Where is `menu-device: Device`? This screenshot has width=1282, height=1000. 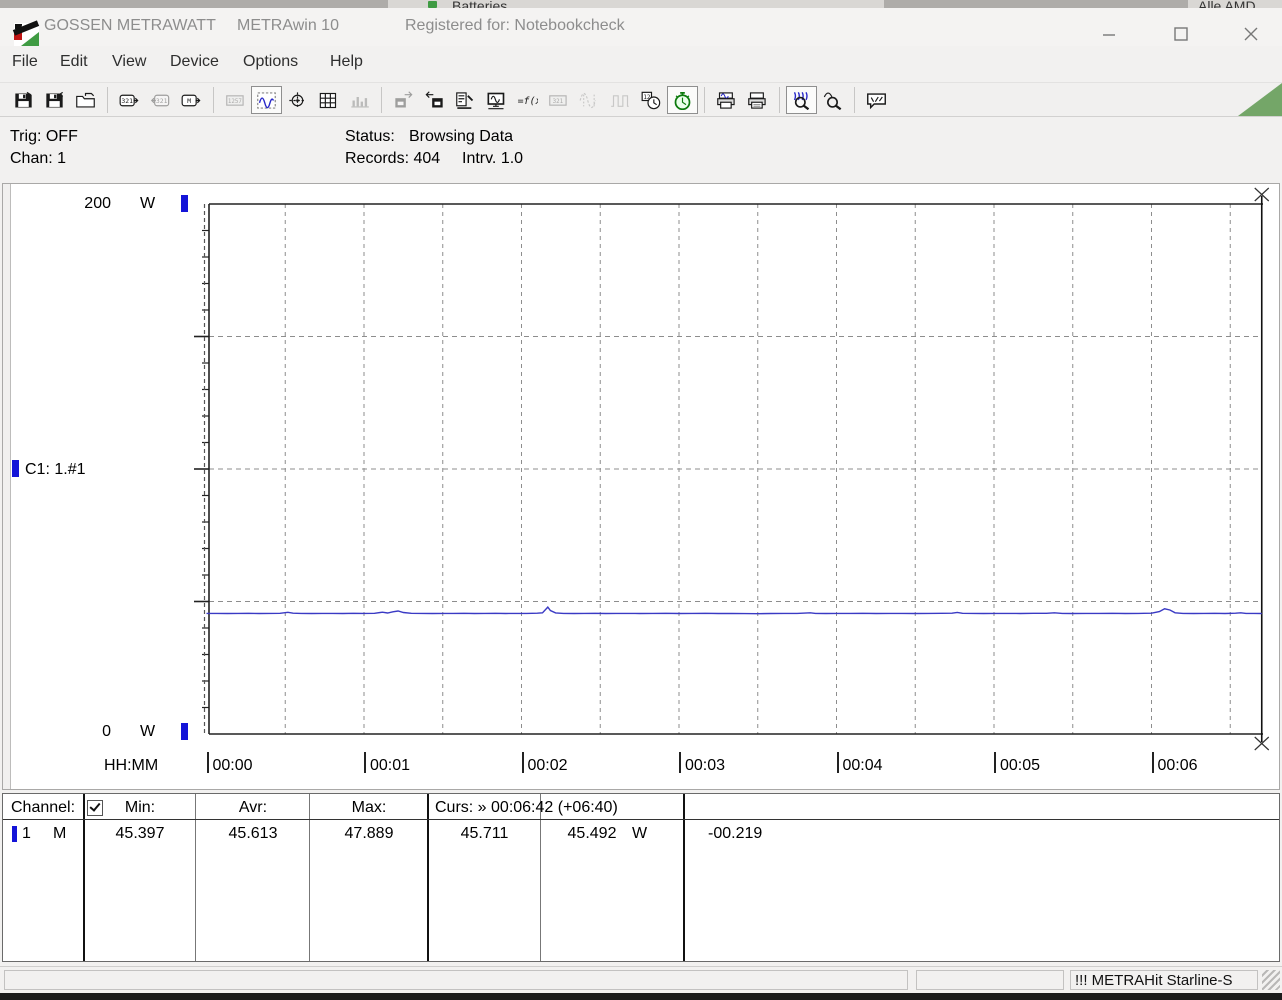 menu-device: Device is located at coordinates (194, 62).